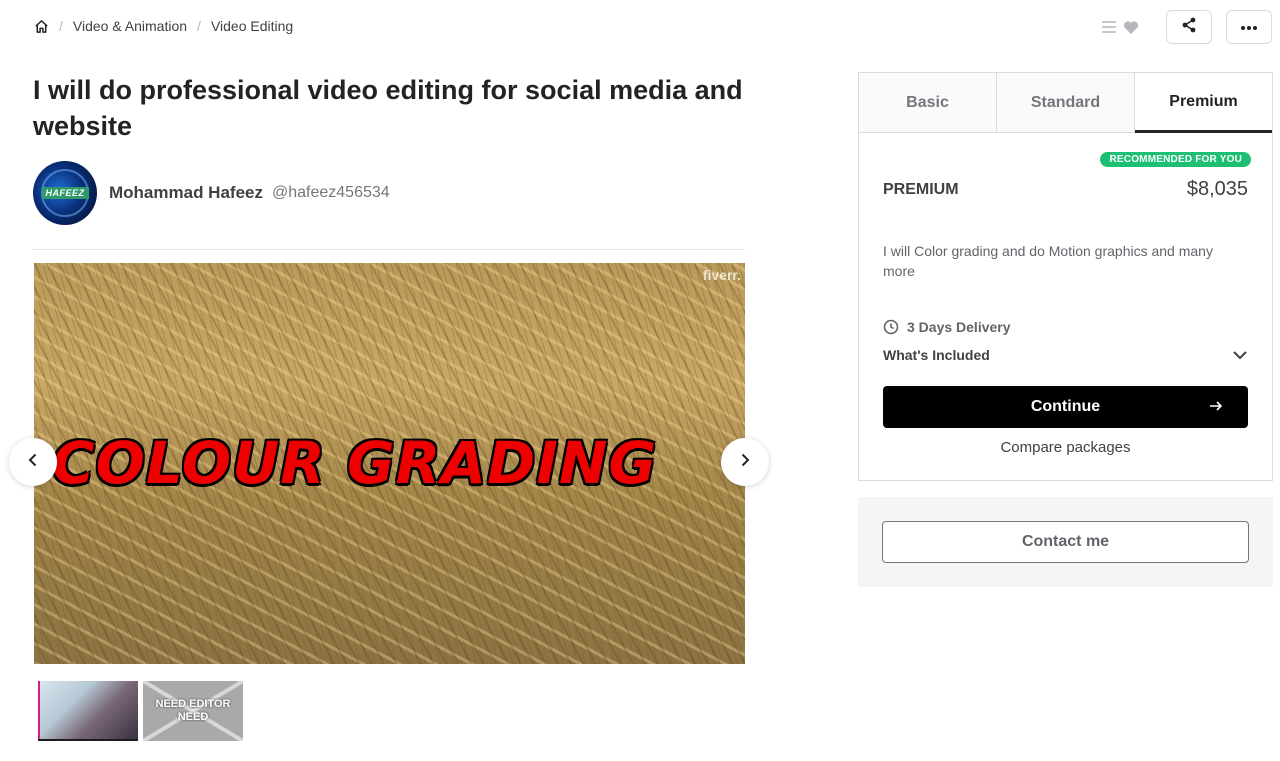 The width and height of the screenshot is (1280, 761). Describe the element at coordinates (928, 102) in the screenshot. I see `tab-basic: Basic` at that location.